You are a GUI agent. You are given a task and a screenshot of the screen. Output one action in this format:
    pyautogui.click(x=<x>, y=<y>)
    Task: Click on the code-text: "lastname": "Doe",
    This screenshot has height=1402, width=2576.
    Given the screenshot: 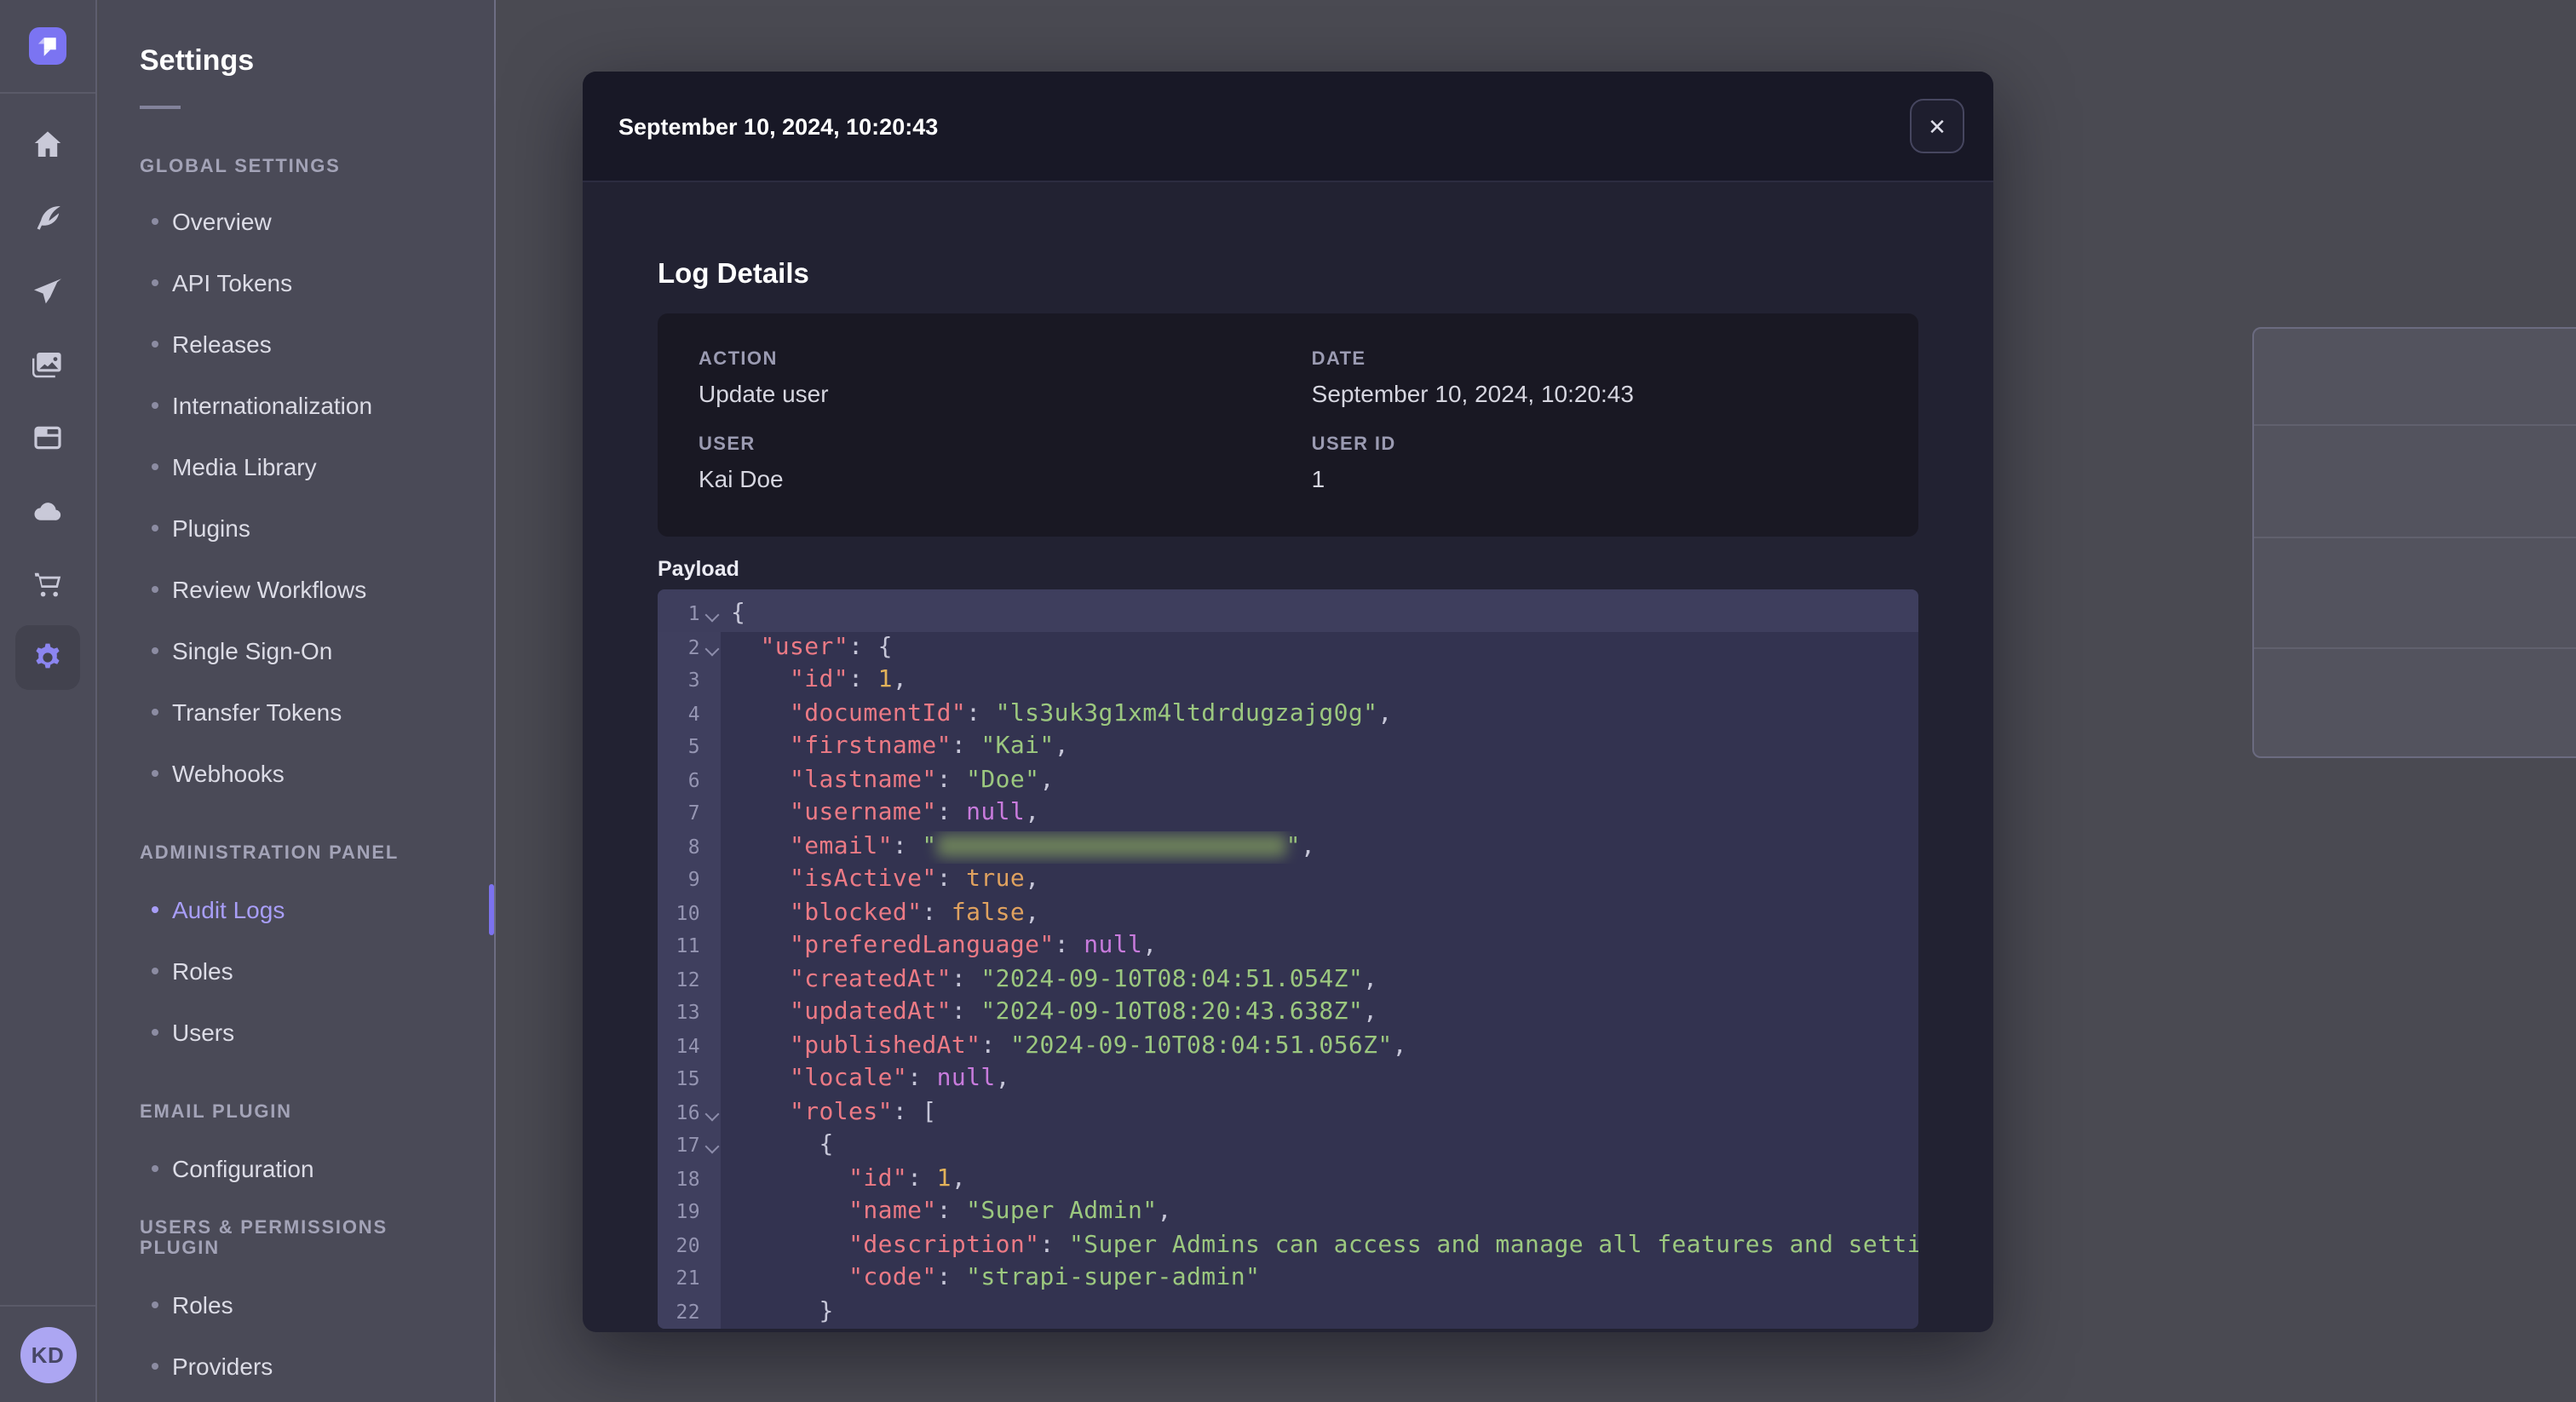 What is the action you would take?
    pyautogui.click(x=923, y=779)
    